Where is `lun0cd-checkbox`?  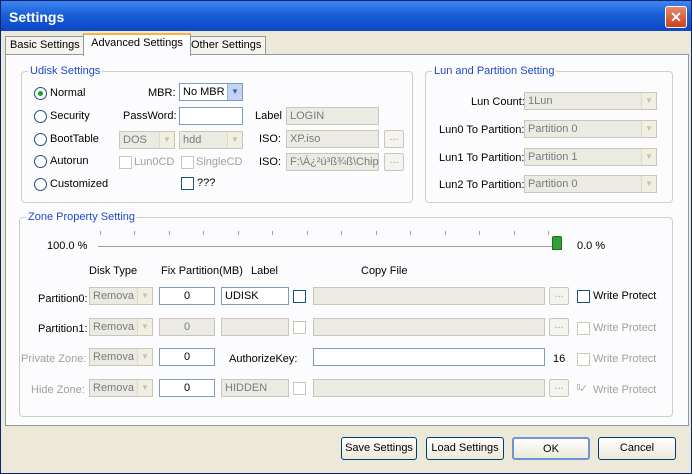
lun0cd-checkbox is located at coordinates (125, 162).